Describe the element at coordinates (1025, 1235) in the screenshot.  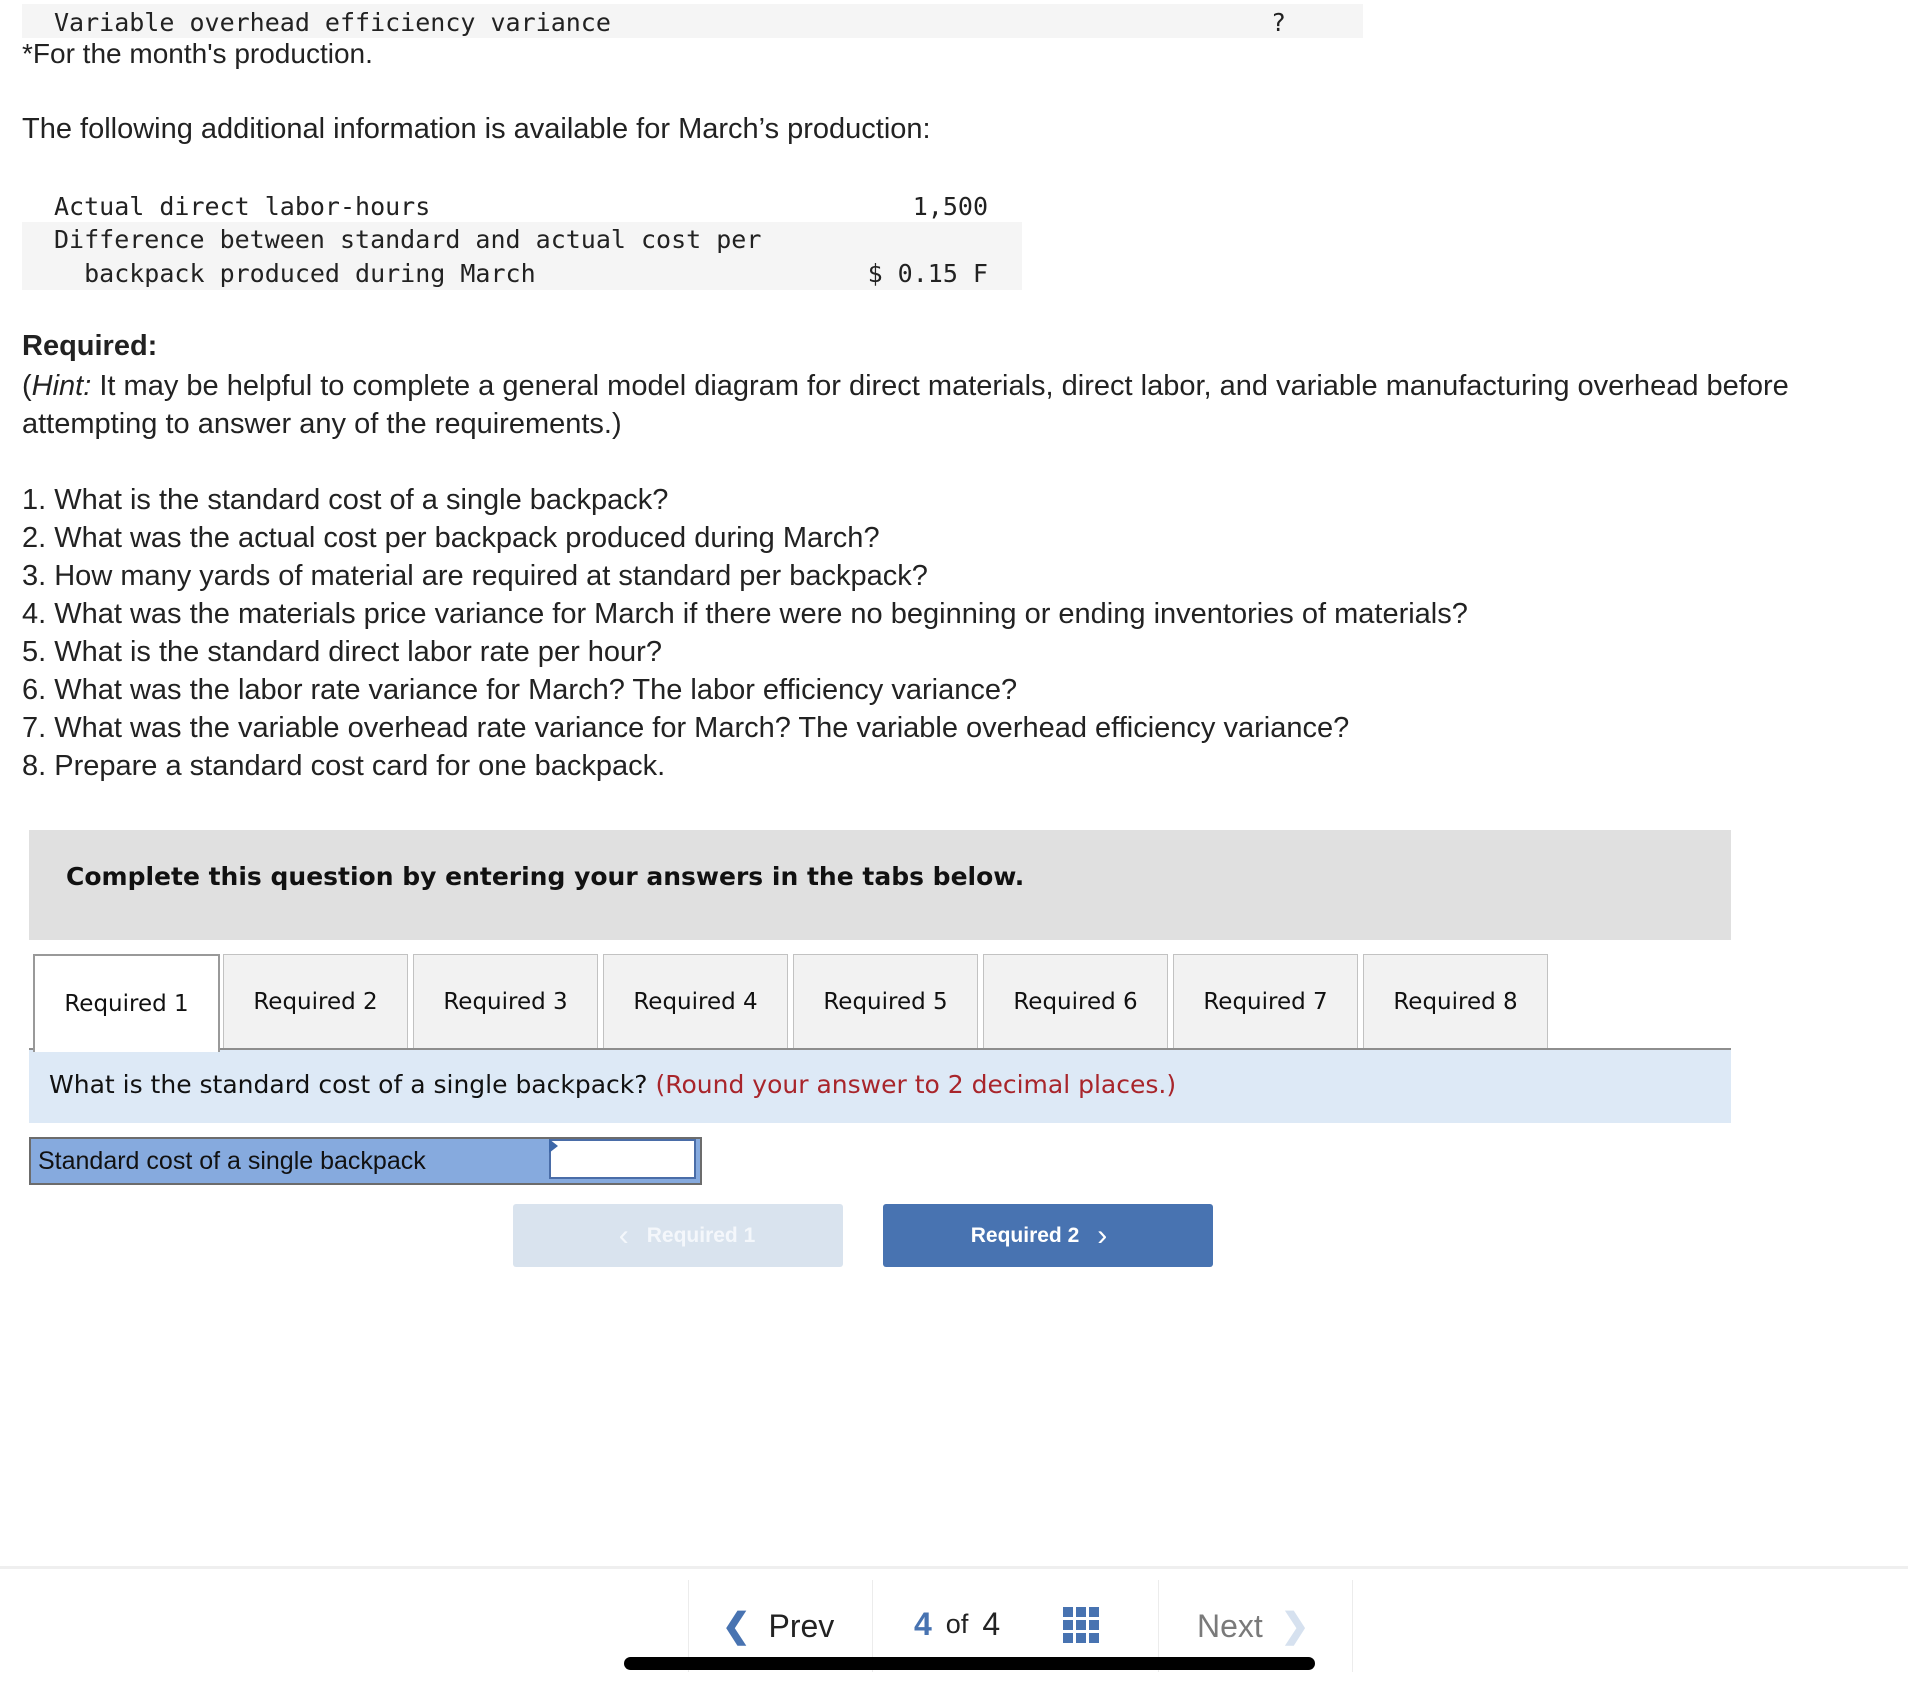
I see `next-requirement-label: Required 2` at that location.